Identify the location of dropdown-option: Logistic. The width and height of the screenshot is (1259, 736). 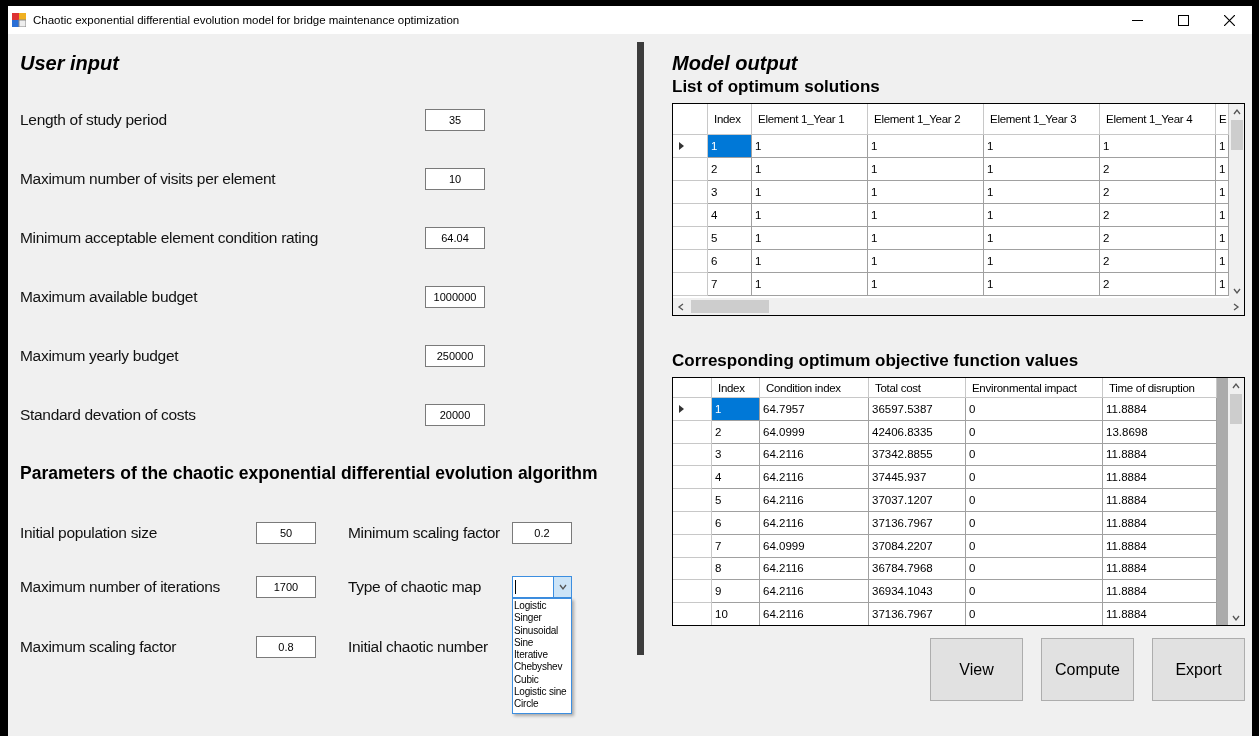
(542, 606).